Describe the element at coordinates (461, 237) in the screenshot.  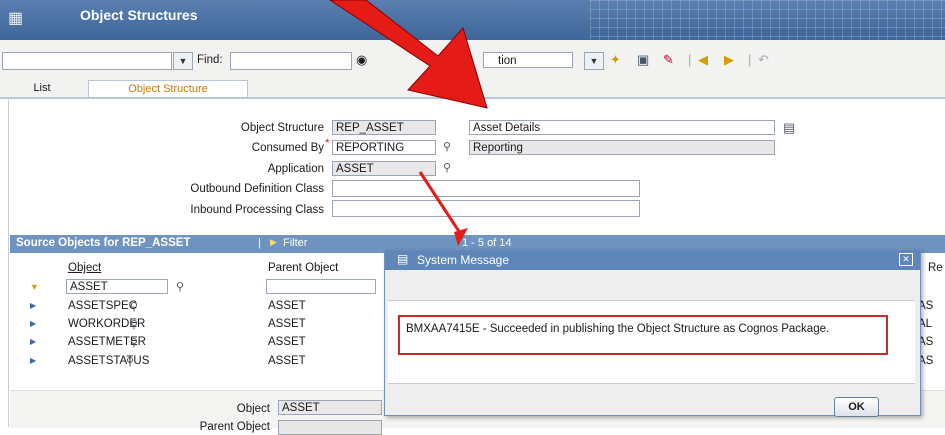
I see `small-red-arrow-head` at that location.